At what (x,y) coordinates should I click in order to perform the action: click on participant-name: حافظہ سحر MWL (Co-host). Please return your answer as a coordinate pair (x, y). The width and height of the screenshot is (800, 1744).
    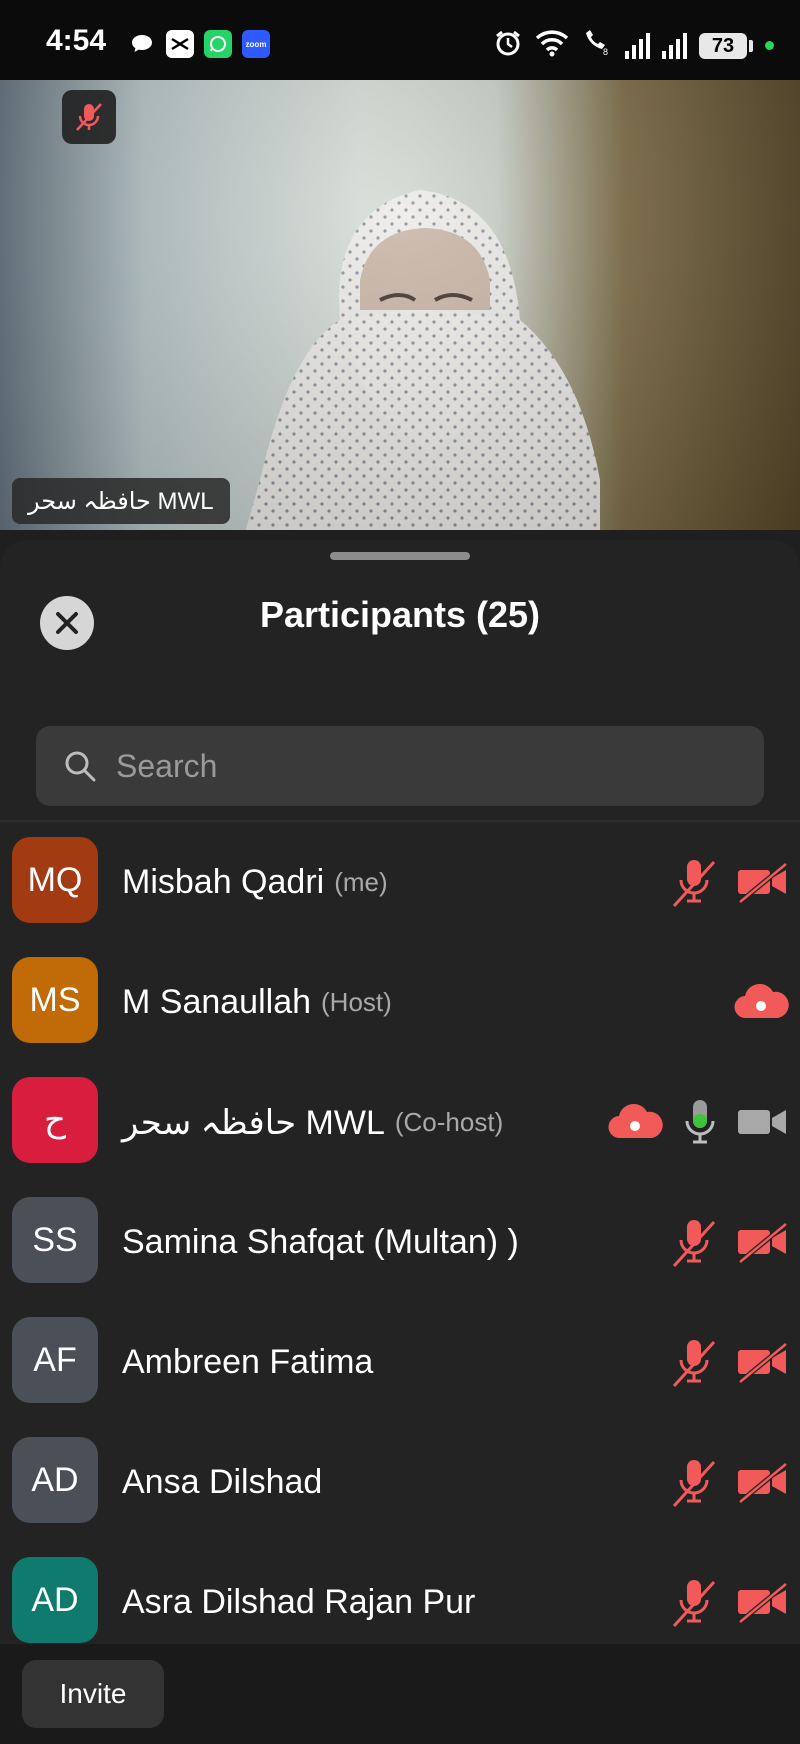
    Looking at the image, I should click on (312, 1122).